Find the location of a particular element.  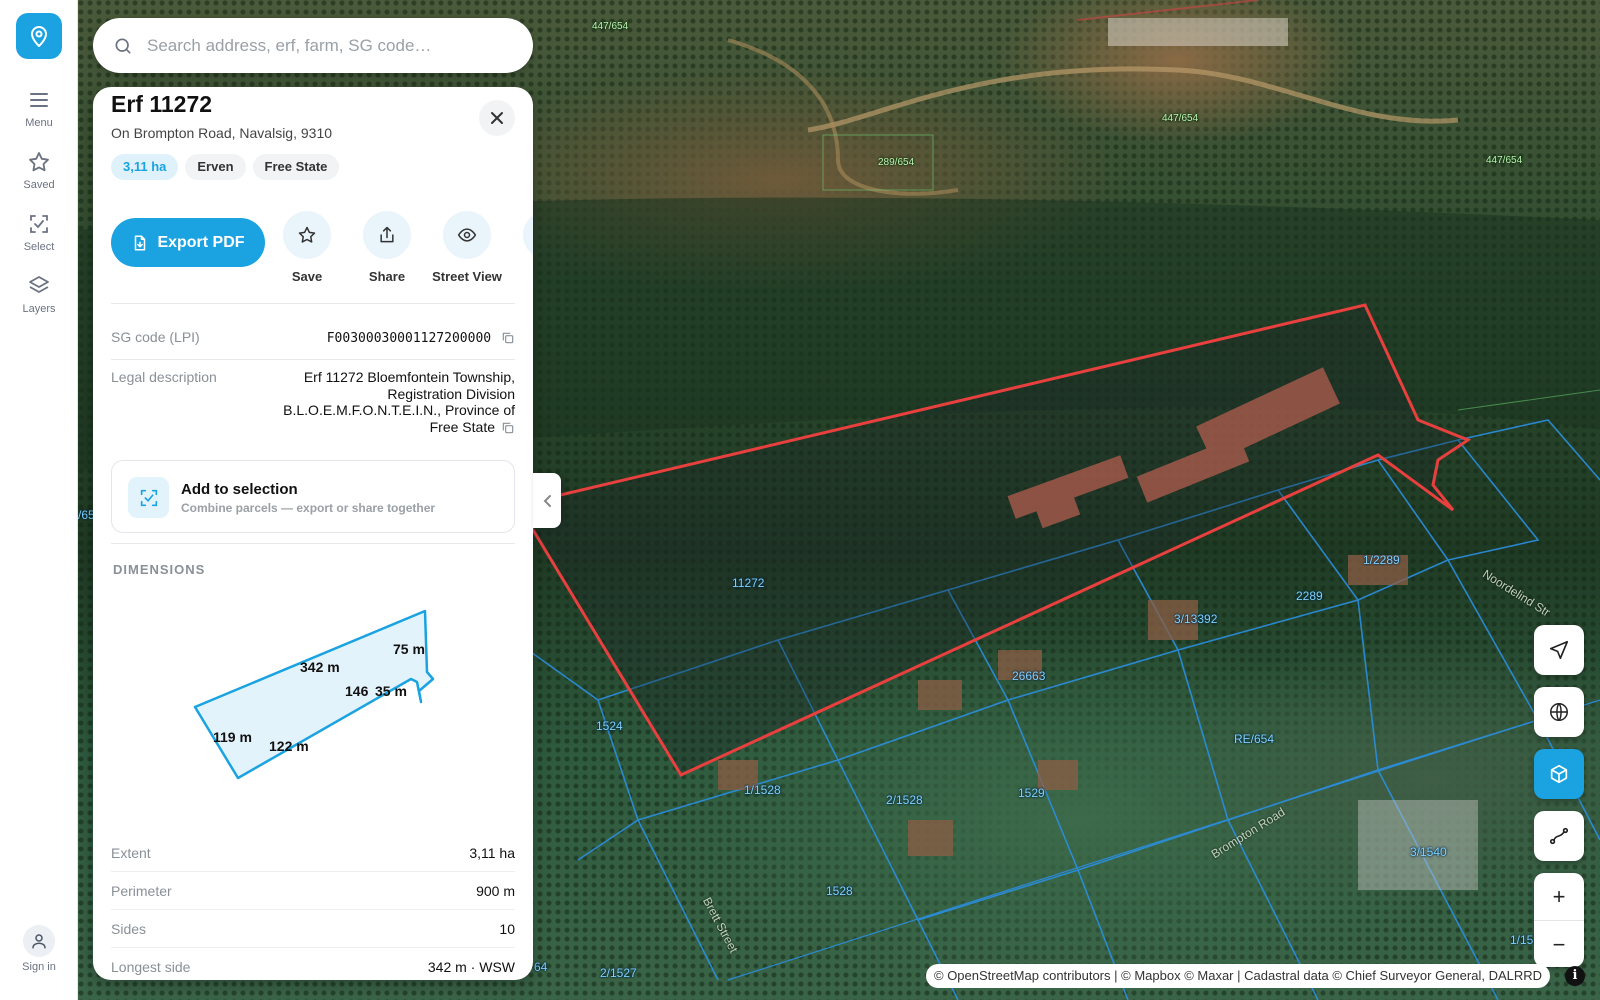

rail-saved: Saved is located at coordinates (39, 170).